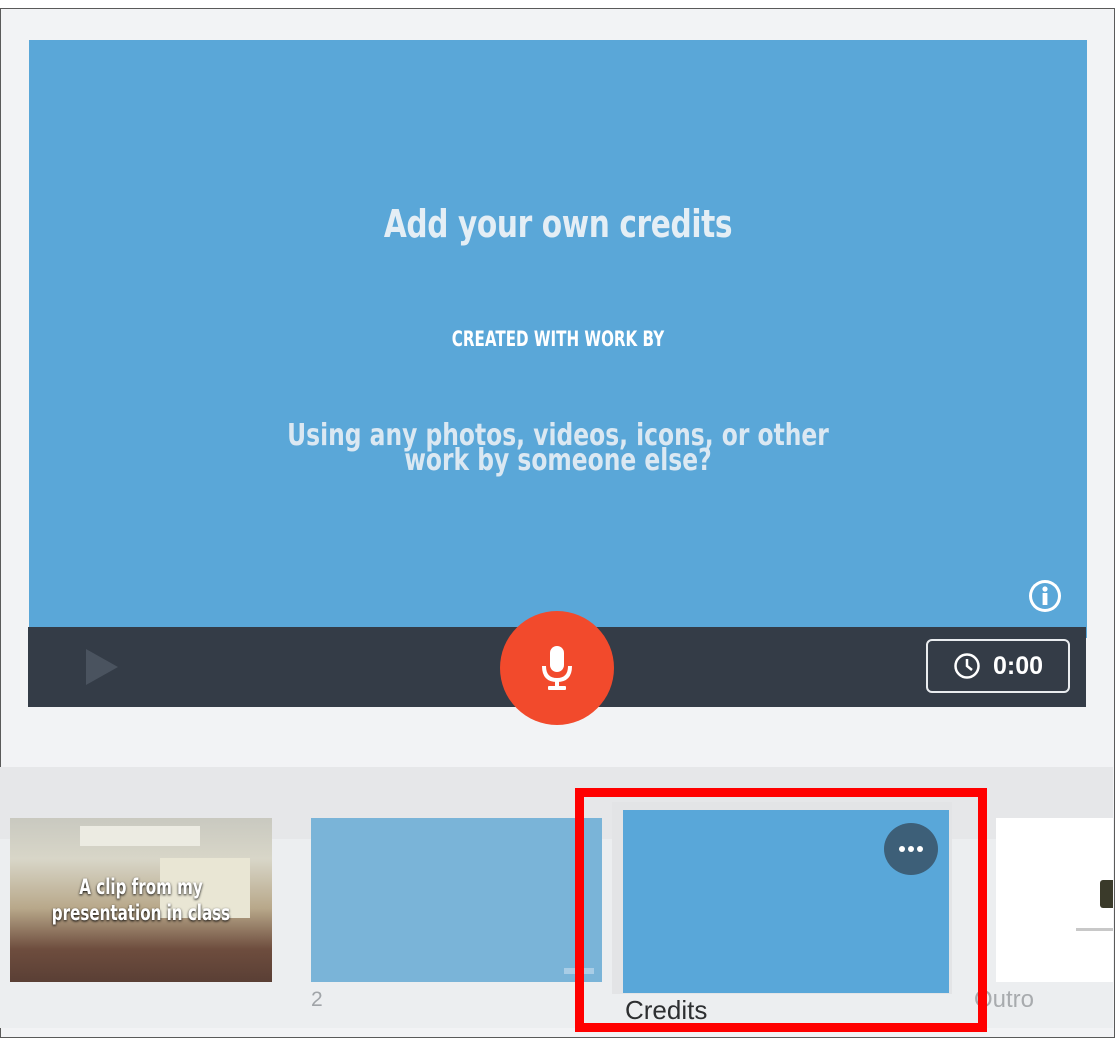 Image resolution: width=1115 pixels, height=1038 pixels. I want to click on outro-fine-print, so click(1094, 929).